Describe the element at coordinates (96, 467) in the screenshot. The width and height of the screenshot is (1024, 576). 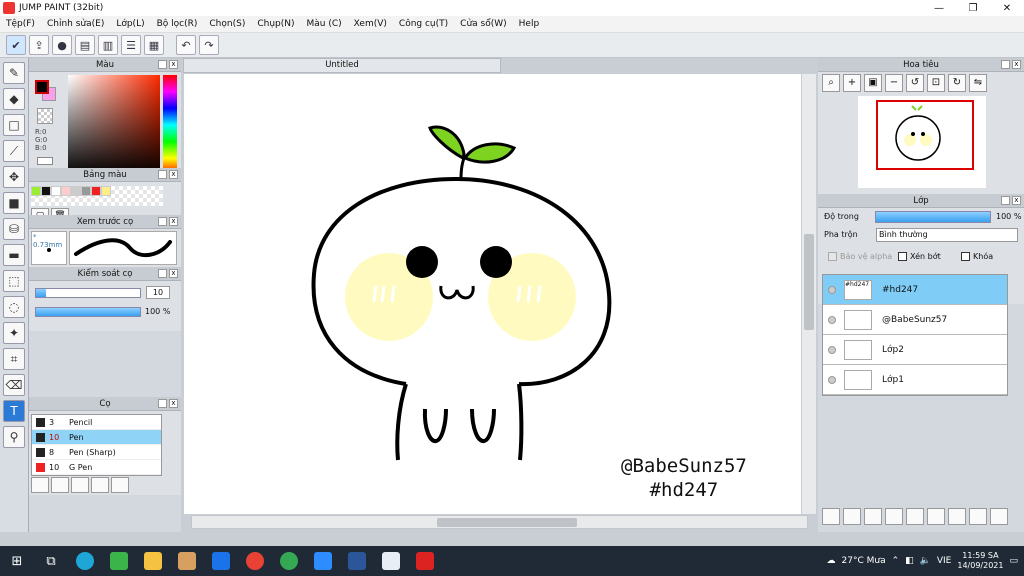
I see `brush-item: 10 G Pen` at that location.